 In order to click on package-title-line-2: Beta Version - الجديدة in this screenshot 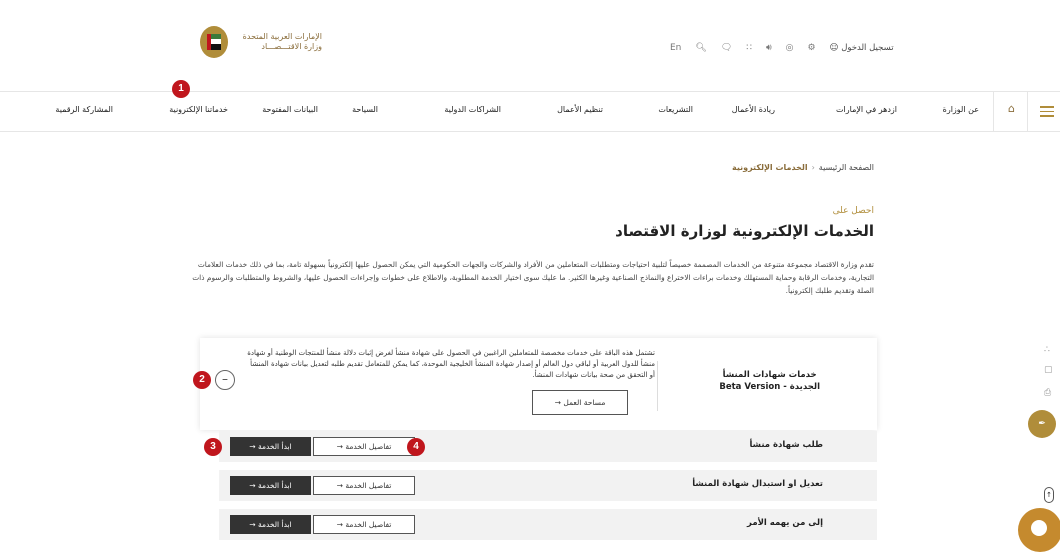, I will do `click(769, 387)`.